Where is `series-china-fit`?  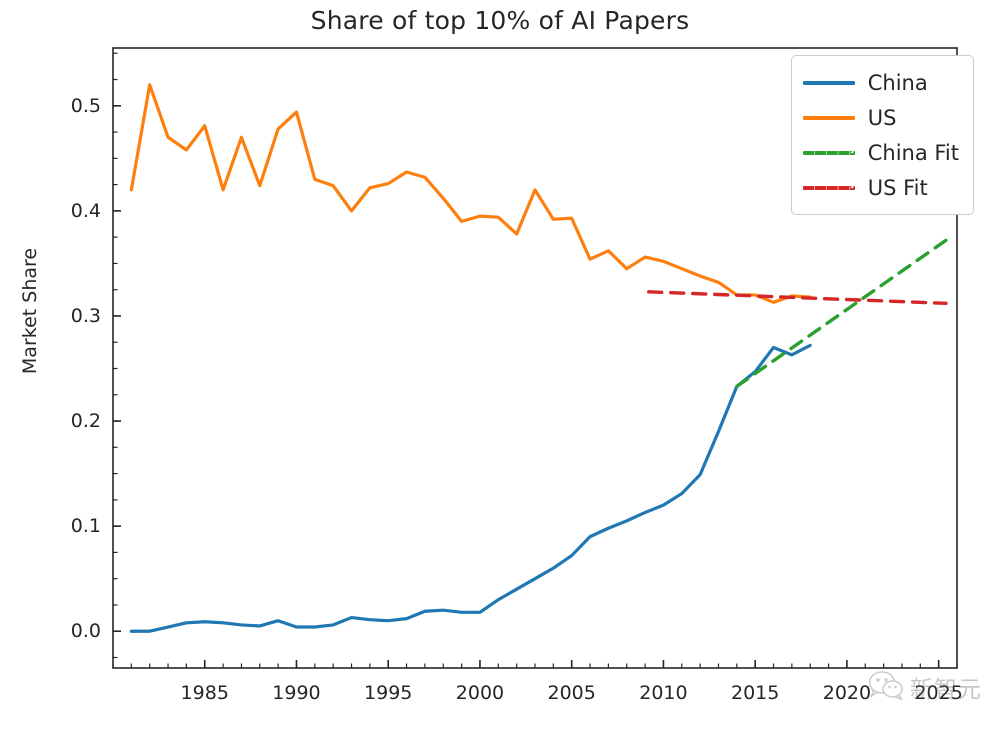 series-china-fit is located at coordinates (841, 313).